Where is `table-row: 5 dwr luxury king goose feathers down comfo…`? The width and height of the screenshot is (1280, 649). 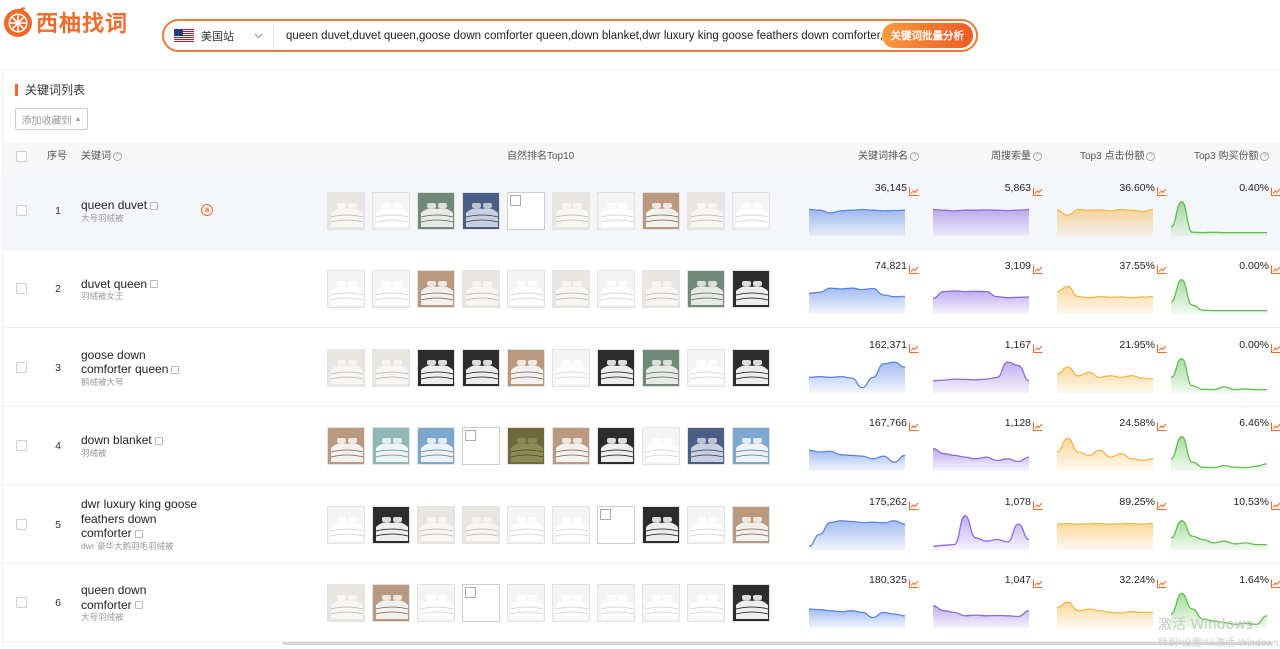
table-row: 5 dwr luxury king goose feathers down comfo… is located at coordinates (641, 525).